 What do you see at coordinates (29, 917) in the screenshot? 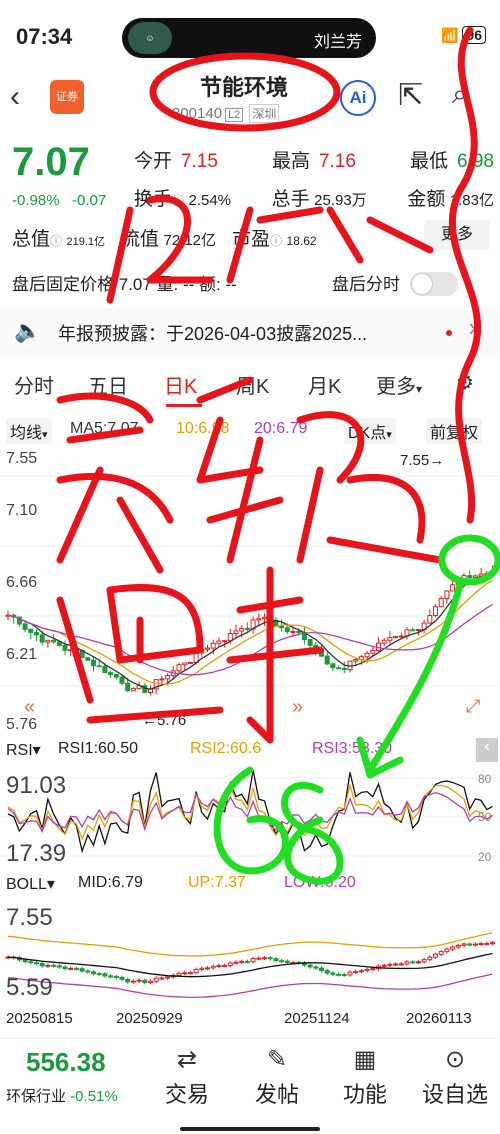
I see `boll-y-high: 7.55` at bounding box center [29, 917].